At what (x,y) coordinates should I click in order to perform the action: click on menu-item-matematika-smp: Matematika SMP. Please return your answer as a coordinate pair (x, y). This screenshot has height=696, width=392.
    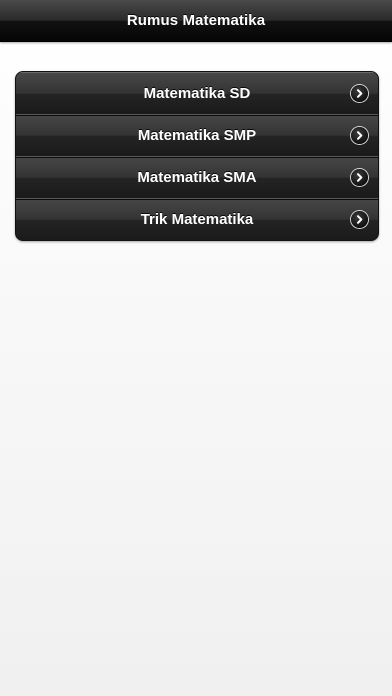
    Looking at the image, I should click on (197, 135).